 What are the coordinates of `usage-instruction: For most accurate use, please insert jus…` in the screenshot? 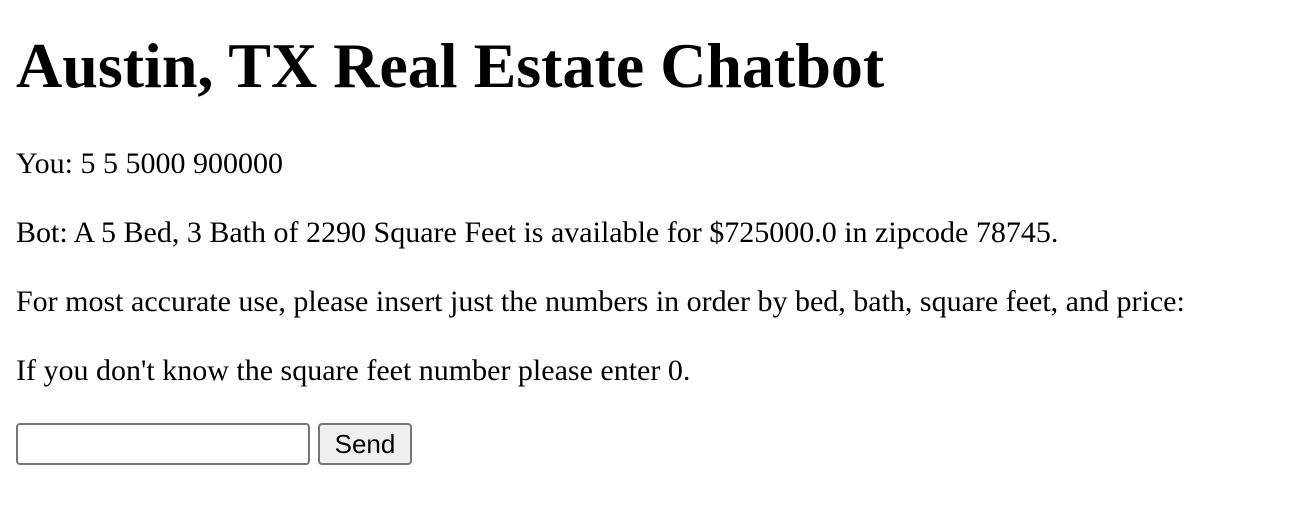 It's located at (600, 301).